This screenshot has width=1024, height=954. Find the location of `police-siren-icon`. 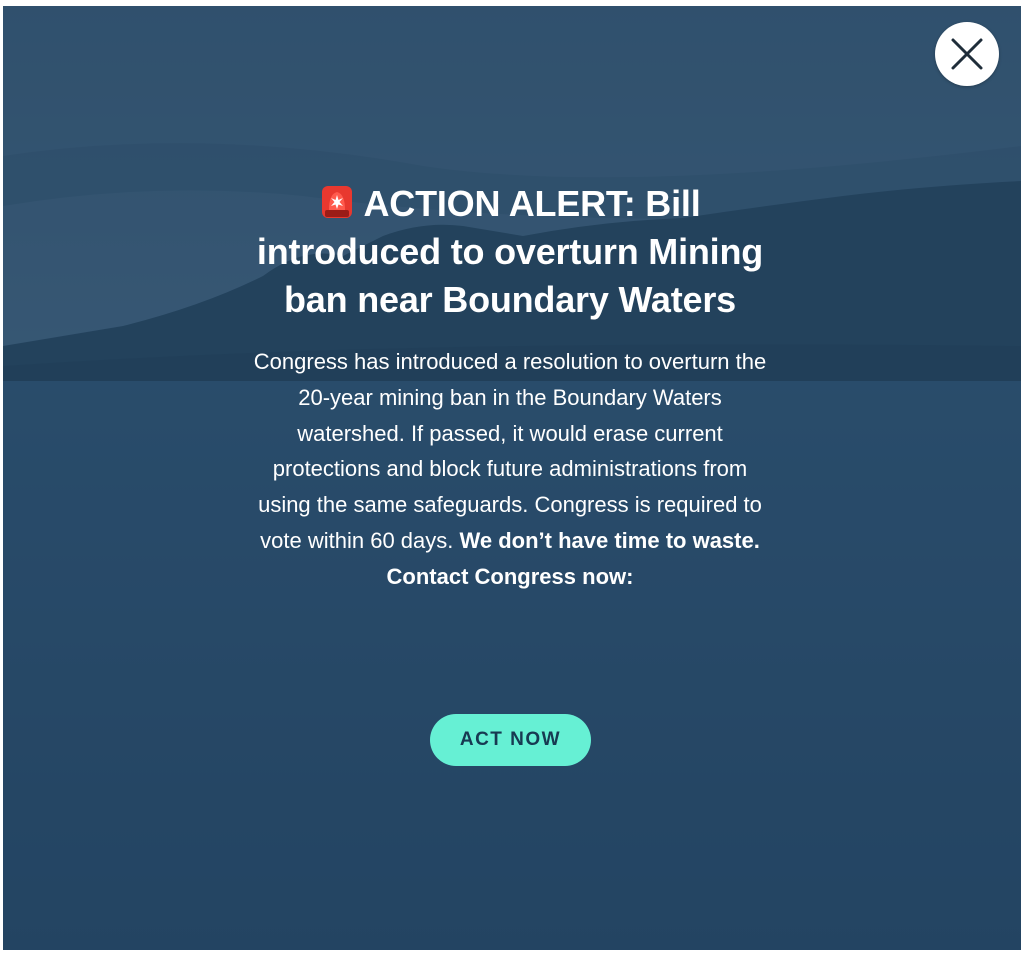

police-siren-icon is located at coordinates (337, 202).